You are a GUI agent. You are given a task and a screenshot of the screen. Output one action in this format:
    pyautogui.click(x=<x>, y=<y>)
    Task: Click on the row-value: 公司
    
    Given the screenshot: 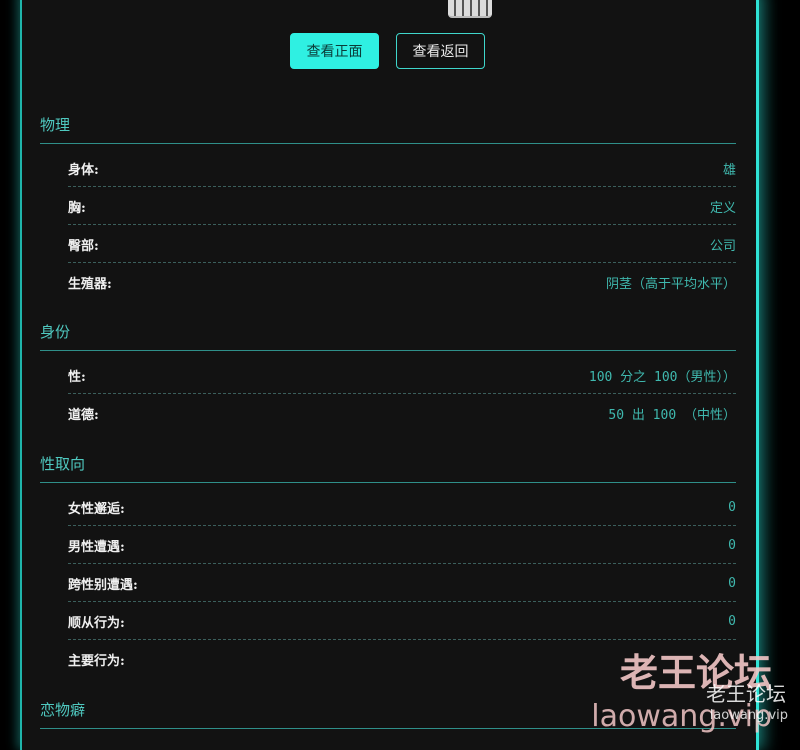 What is the action you would take?
    pyautogui.click(x=722, y=246)
    